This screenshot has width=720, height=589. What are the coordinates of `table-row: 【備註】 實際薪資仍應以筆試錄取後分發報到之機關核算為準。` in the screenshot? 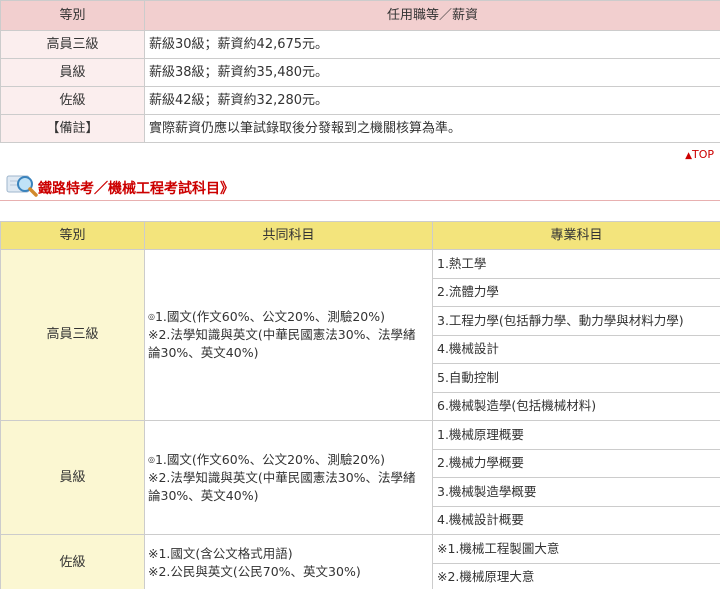 It's located at (360, 128).